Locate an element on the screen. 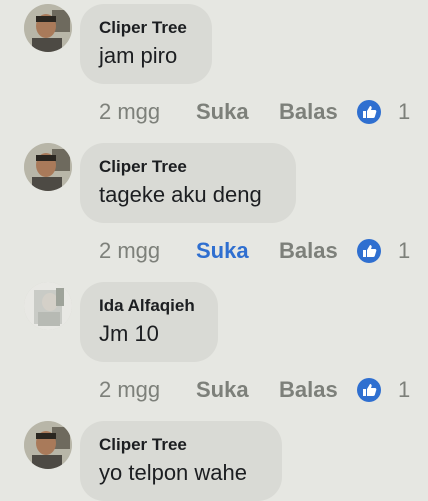 The image size is (428, 501). comment-text: yo telpon wahe is located at coordinates (173, 472).